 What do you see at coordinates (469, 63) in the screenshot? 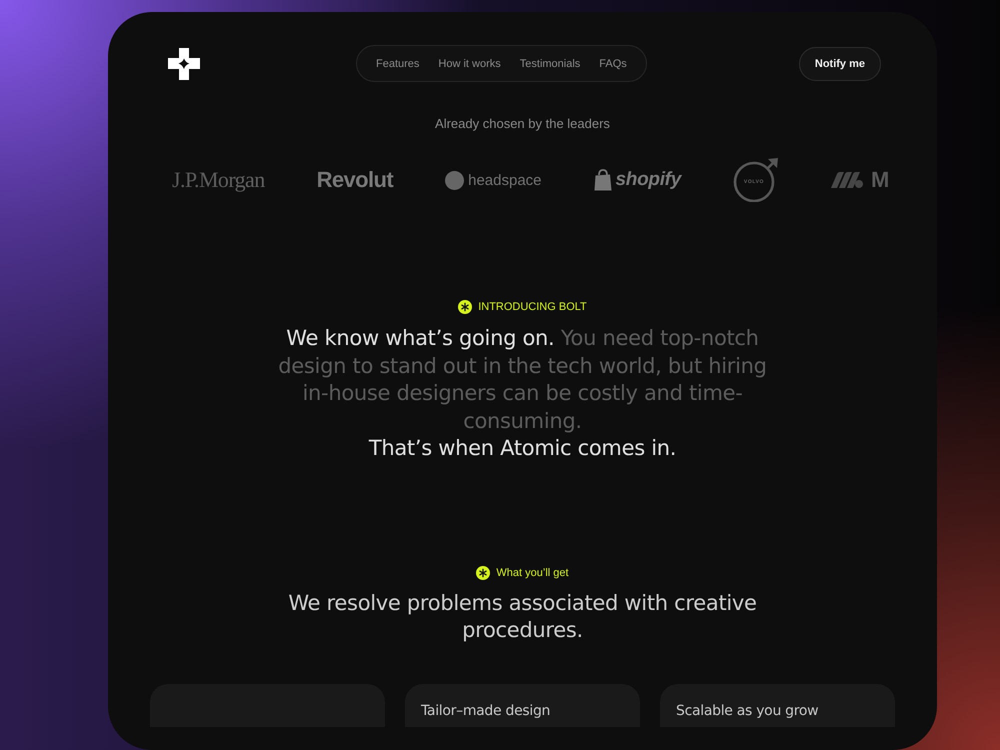
I see `nav-link: How it works` at bounding box center [469, 63].